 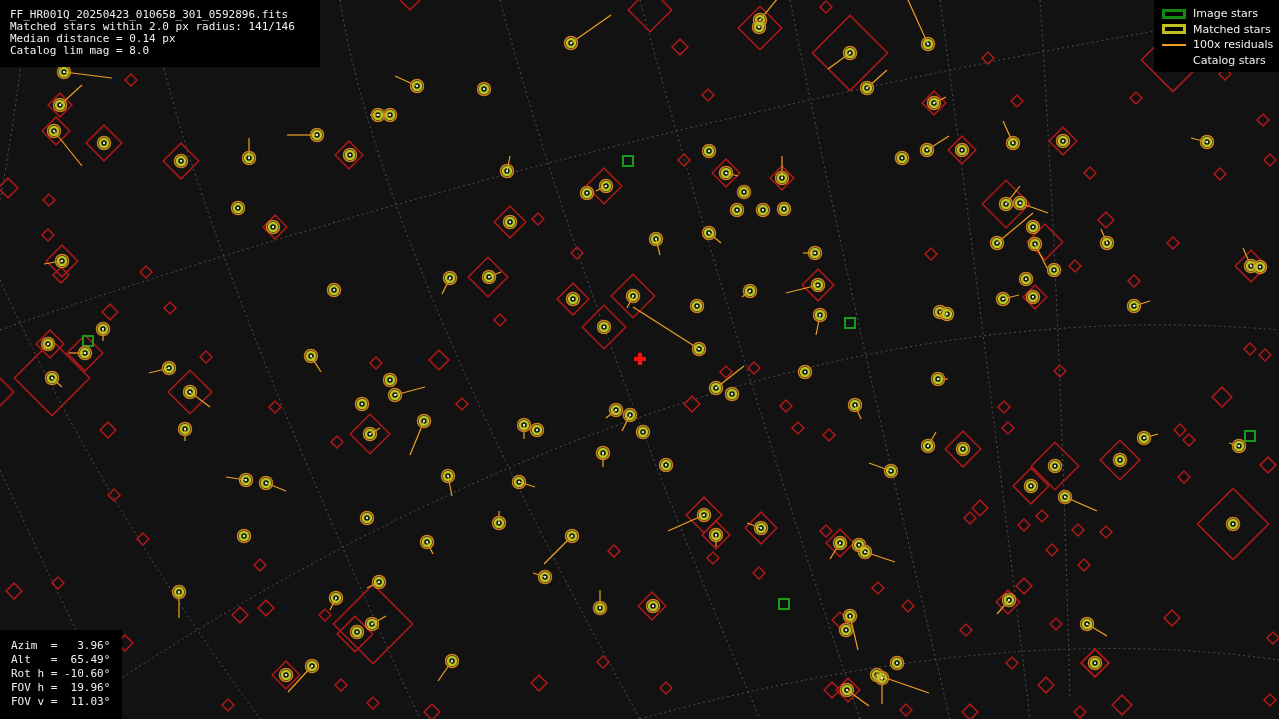 What do you see at coordinates (150, 15) in the screenshot?
I see `info-text: FF_HR001Q_20250423_010658_301_0592896.fits` at bounding box center [150, 15].